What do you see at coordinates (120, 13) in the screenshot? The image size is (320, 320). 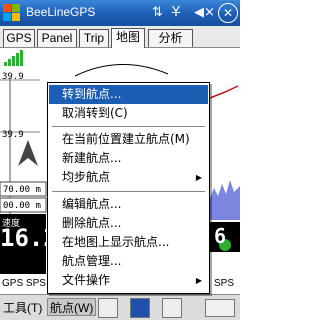 I see `title-bar: BeeLineGPS ⇅ Y̶ ◀× ✕` at bounding box center [120, 13].